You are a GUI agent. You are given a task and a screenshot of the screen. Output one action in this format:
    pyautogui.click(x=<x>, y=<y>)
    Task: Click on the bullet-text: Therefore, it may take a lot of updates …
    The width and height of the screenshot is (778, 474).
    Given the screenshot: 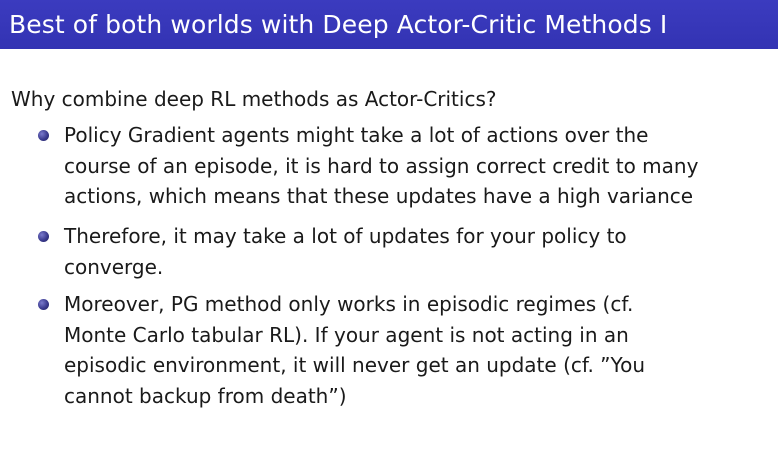 What is the action you would take?
    pyautogui.click(x=414, y=251)
    